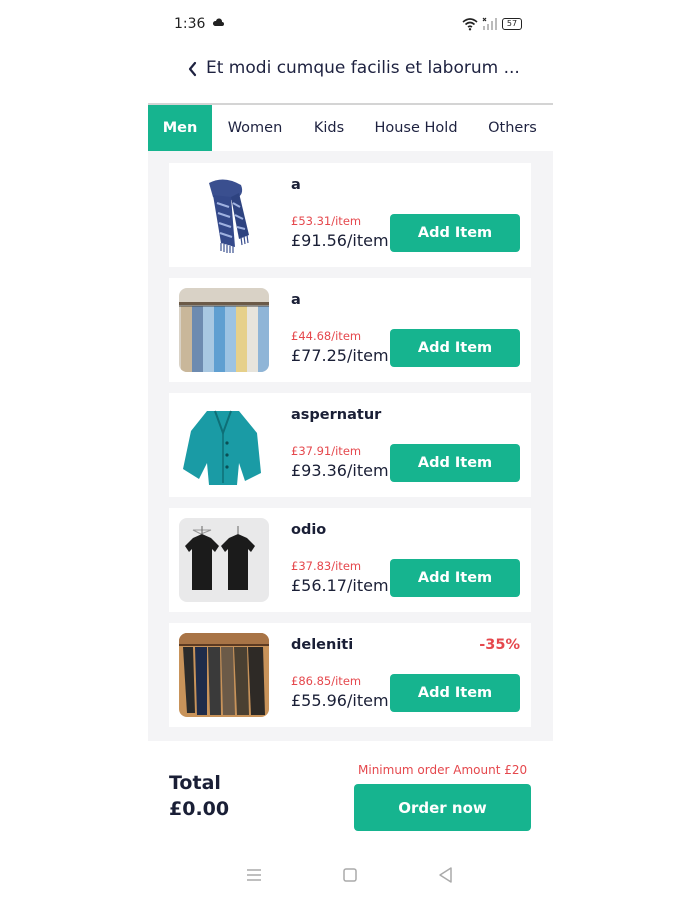  What do you see at coordinates (254, 875) in the screenshot?
I see `menu-nav-icon` at bounding box center [254, 875].